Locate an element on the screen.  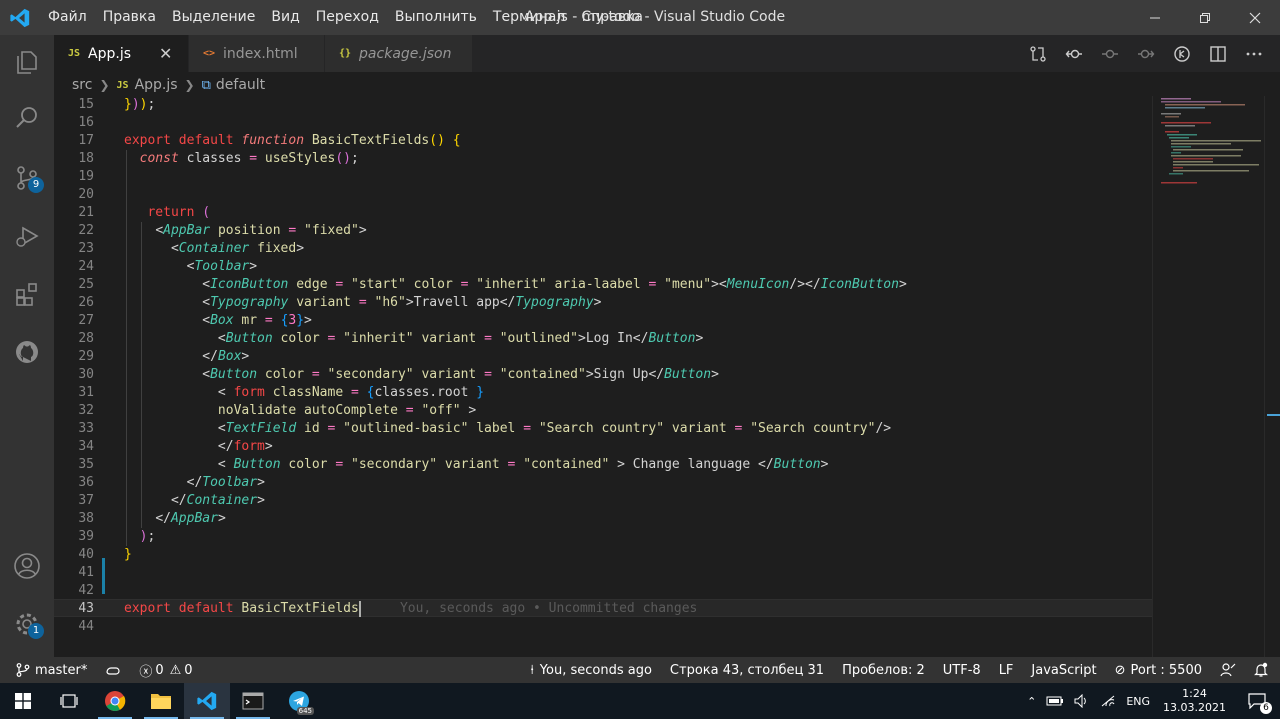
chevron-up-icon: ⌃ is located at coordinates (1031, 701).